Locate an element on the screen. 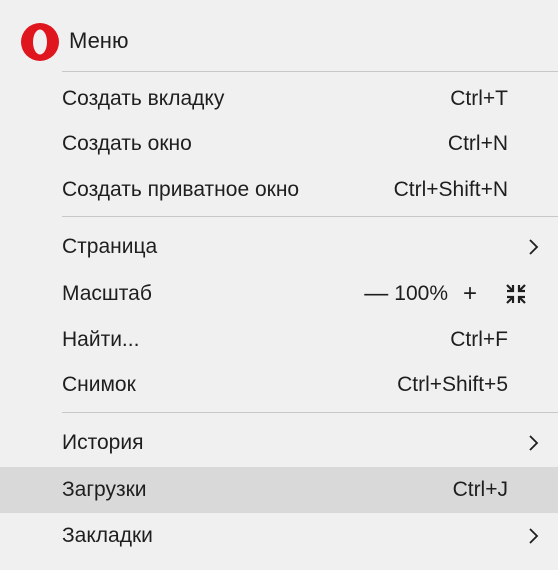 This screenshot has height=570, width=558. new-window-label: Создать окно is located at coordinates (127, 143).